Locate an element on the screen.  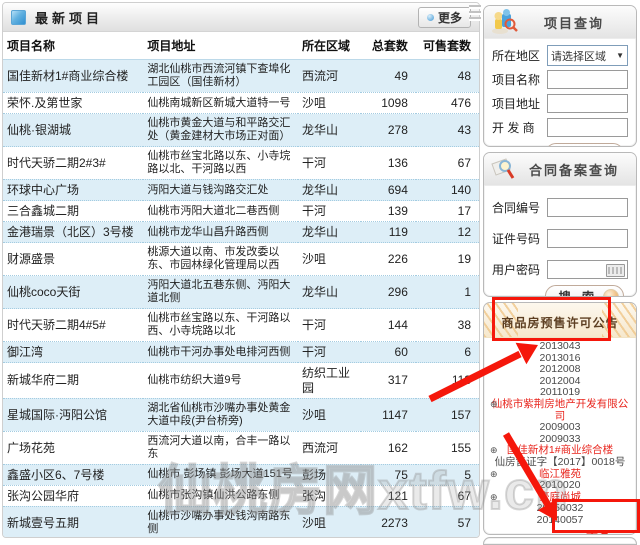
table-row: 时代天骄二期2#3# 仙桃市丝宝北路以东、小寺垸路以北、干河路以西 干河 136 67 is located at coordinates (241, 163).